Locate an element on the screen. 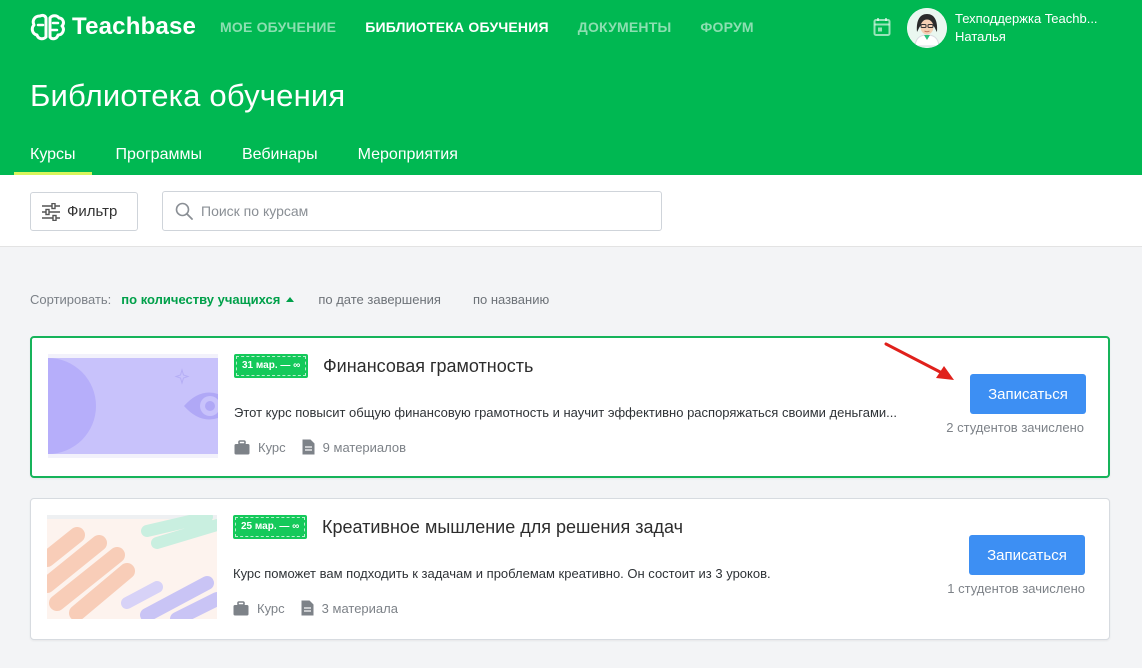 The width and height of the screenshot is (1142, 668). section-tabs: Курсы Программы Вебинары Мероприятия is located at coordinates (248, 155).